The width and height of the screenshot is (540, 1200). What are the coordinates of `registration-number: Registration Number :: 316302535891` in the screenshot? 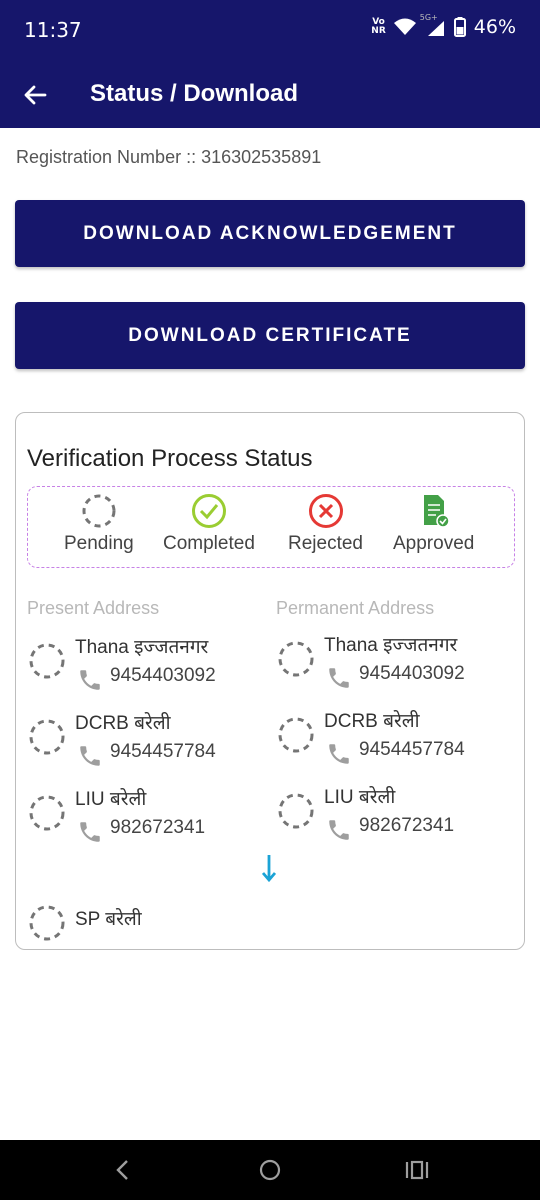 It's located at (168, 157).